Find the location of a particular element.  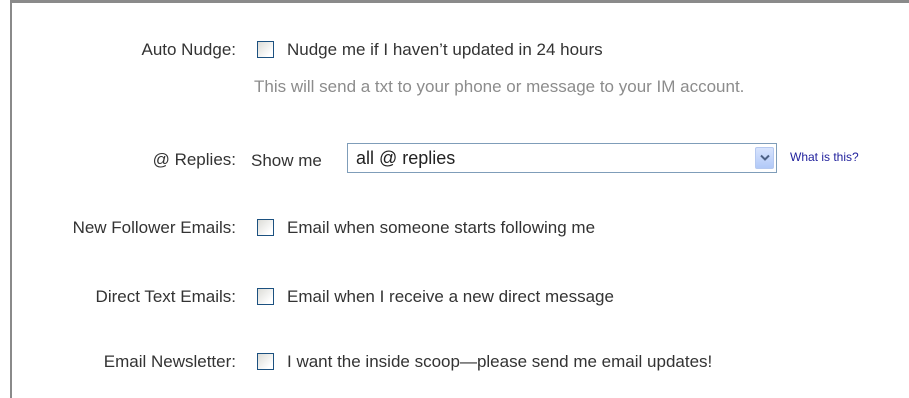

new-follower-emails-checkbox is located at coordinates (265, 227).